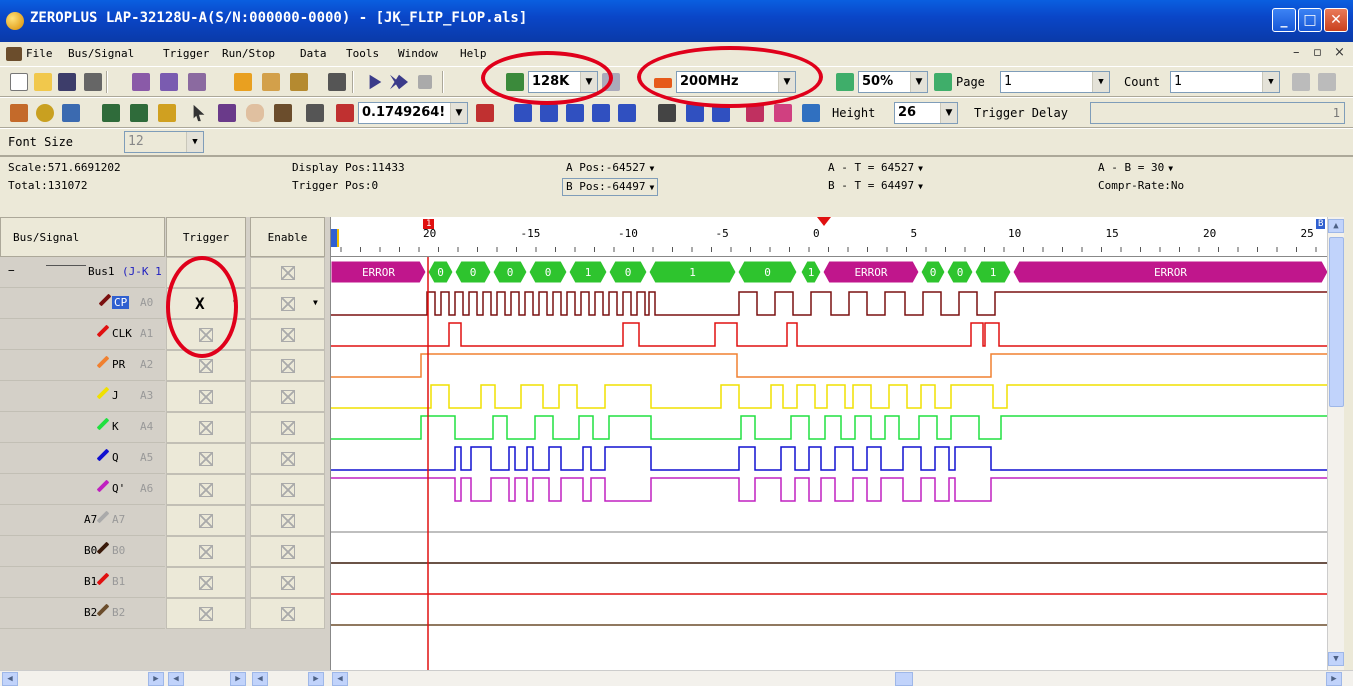 The height and width of the screenshot is (686, 1353). I want to click on maximize-button: □, so click(1310, 20).